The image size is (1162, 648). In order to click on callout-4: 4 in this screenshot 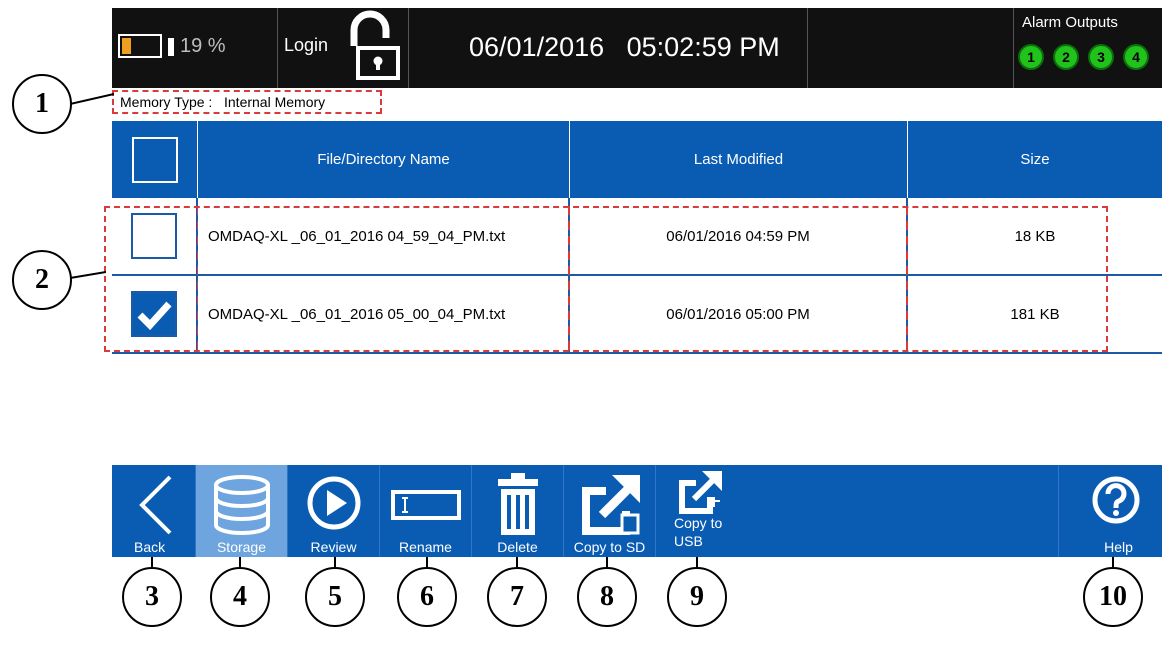, I will do `click(240, 597)`.